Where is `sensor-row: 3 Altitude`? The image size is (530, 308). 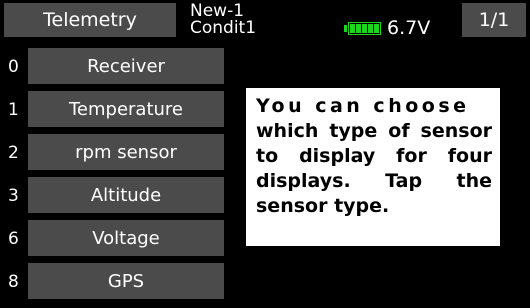 sensor-row: 3 Altitude is located at coordinates (115, 196).